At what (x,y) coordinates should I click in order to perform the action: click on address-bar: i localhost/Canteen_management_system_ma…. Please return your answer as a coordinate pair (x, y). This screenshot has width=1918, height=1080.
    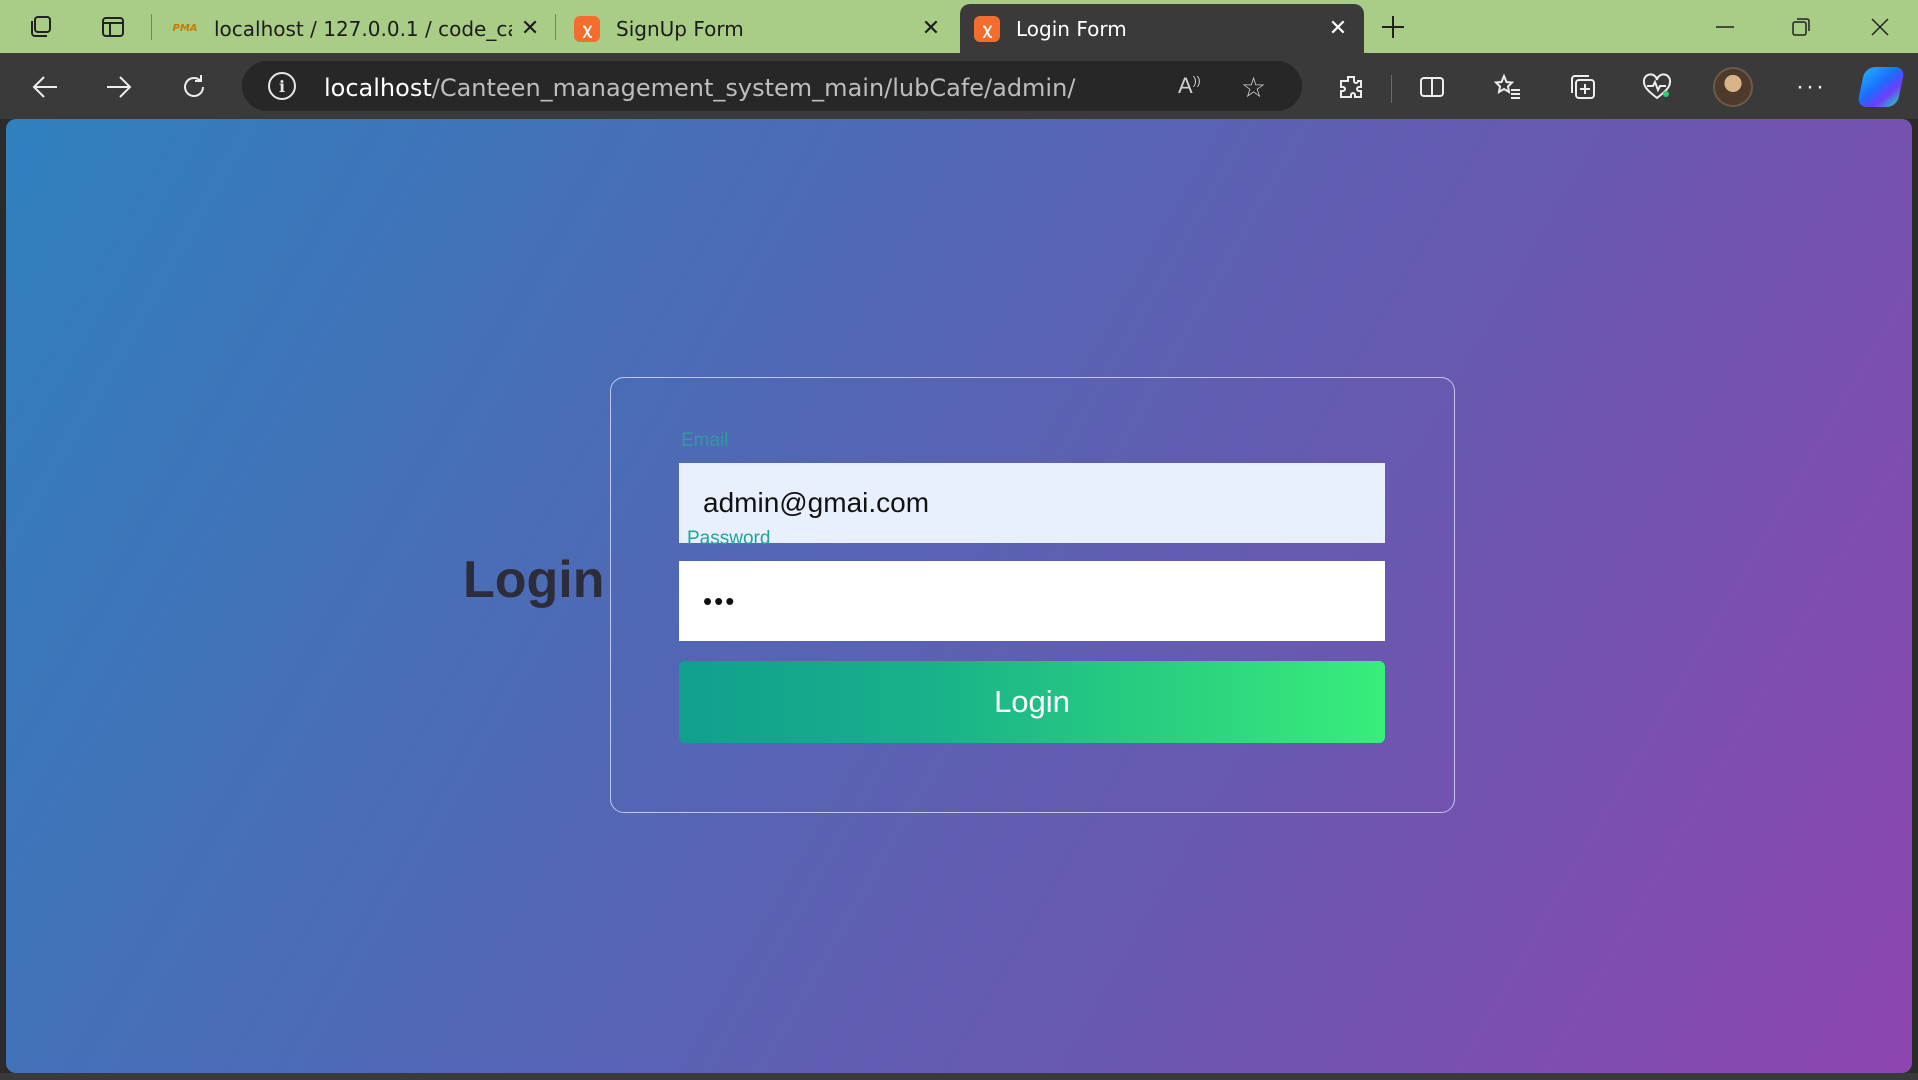
    Looking at the image, I should click on (772, 86).